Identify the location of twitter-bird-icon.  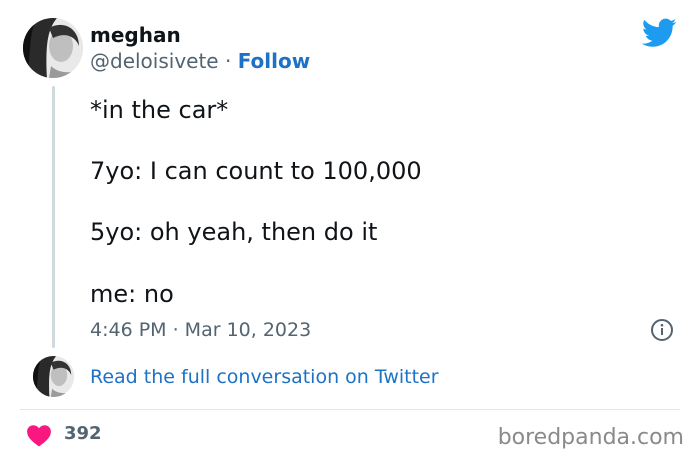
(659, 33).